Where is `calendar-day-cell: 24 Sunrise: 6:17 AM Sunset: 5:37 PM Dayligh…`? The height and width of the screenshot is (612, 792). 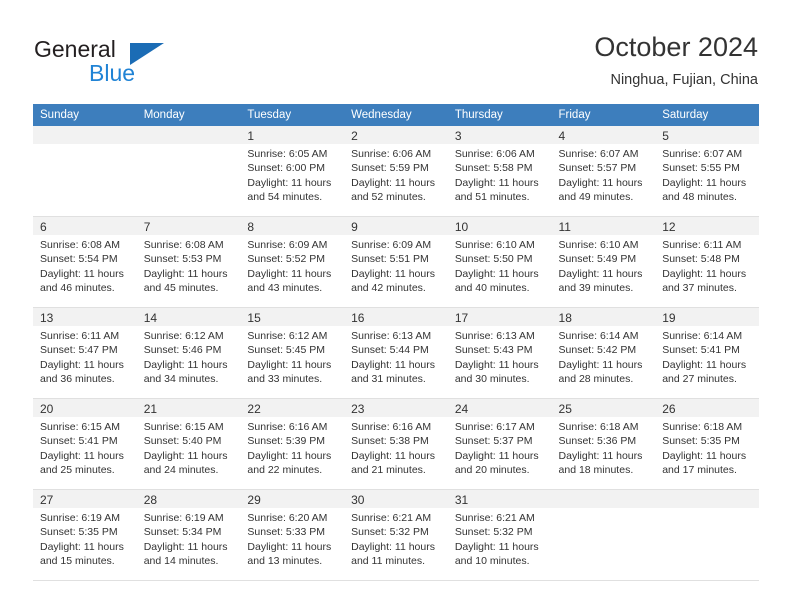 calendar-day-cell: 24 Sunrise: 6:17 AM Sunset: 5:37 PM Dayligh… is located at coordinates (499, 444).